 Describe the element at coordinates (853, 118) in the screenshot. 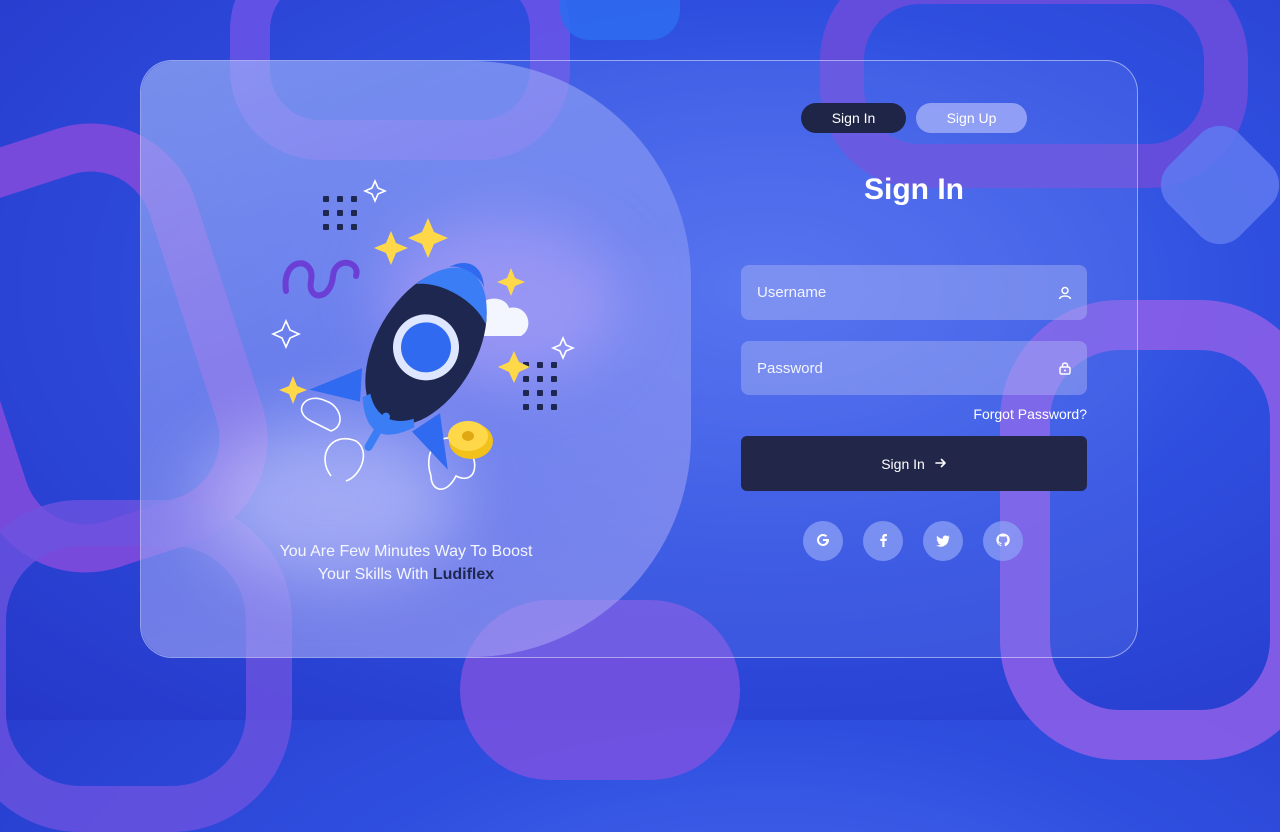

I see `tab-sign-in: Sign In` at that location.